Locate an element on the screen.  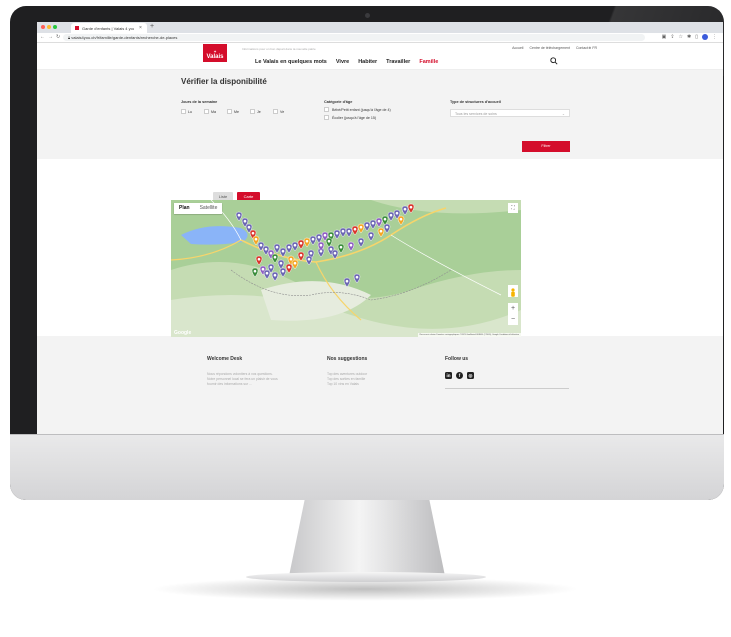
nav-item-famille: Famille is located at coordinates (428, 62).